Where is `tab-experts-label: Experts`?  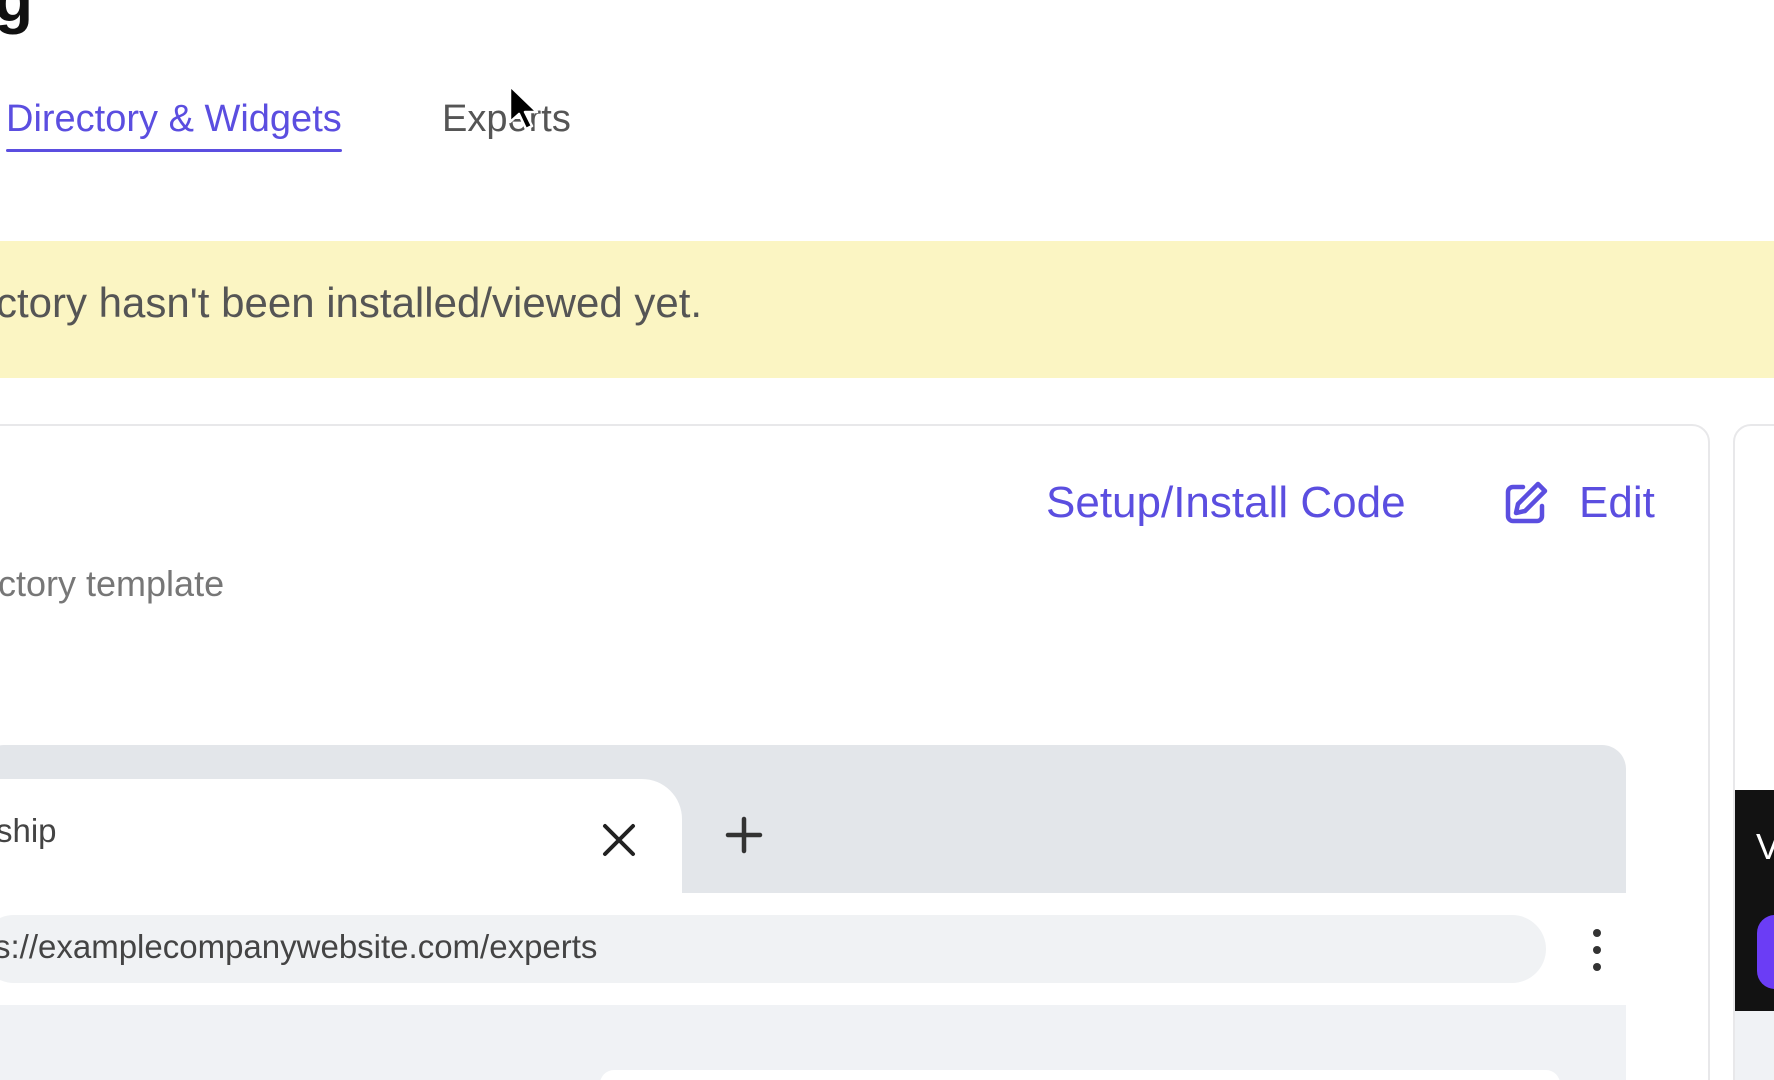 tab-experts-label: Experts is located at coordinates (506, 119).